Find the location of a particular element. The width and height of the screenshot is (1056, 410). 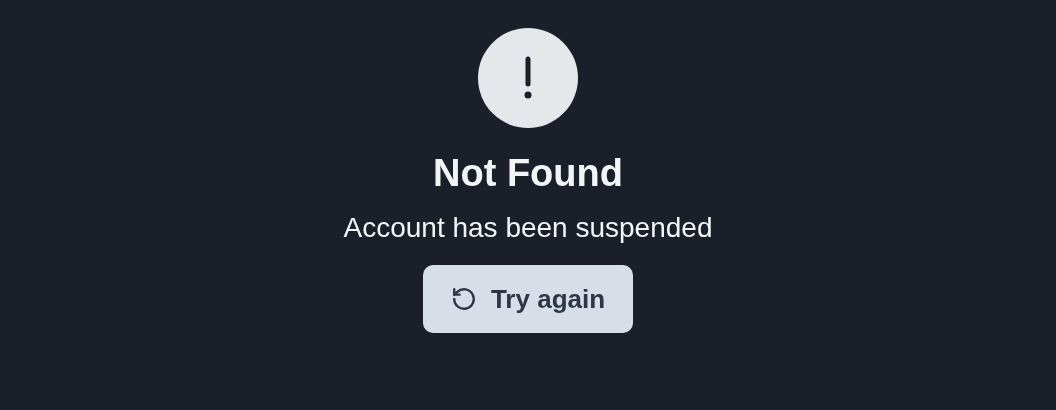

error-title: Not Found is located at coordinates (528, 173).